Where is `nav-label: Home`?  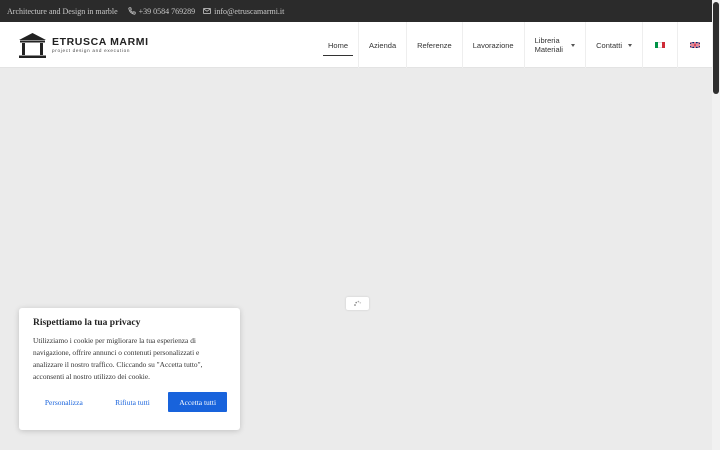
nav-label: Home is located at coordinates (338, 45).